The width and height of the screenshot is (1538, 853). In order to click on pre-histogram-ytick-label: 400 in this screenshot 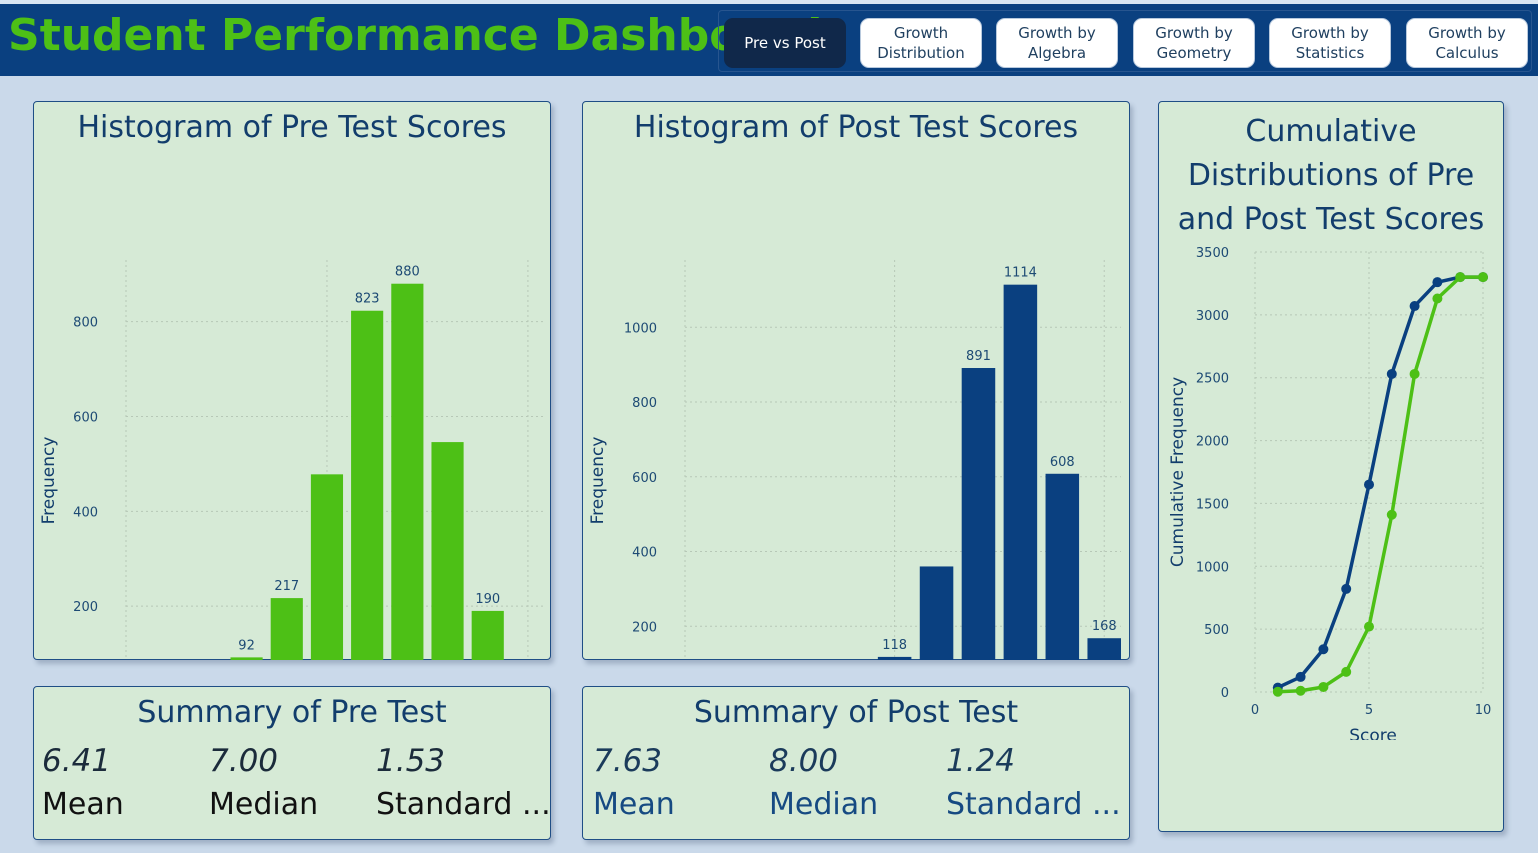, I will do `click(85, 512)`.